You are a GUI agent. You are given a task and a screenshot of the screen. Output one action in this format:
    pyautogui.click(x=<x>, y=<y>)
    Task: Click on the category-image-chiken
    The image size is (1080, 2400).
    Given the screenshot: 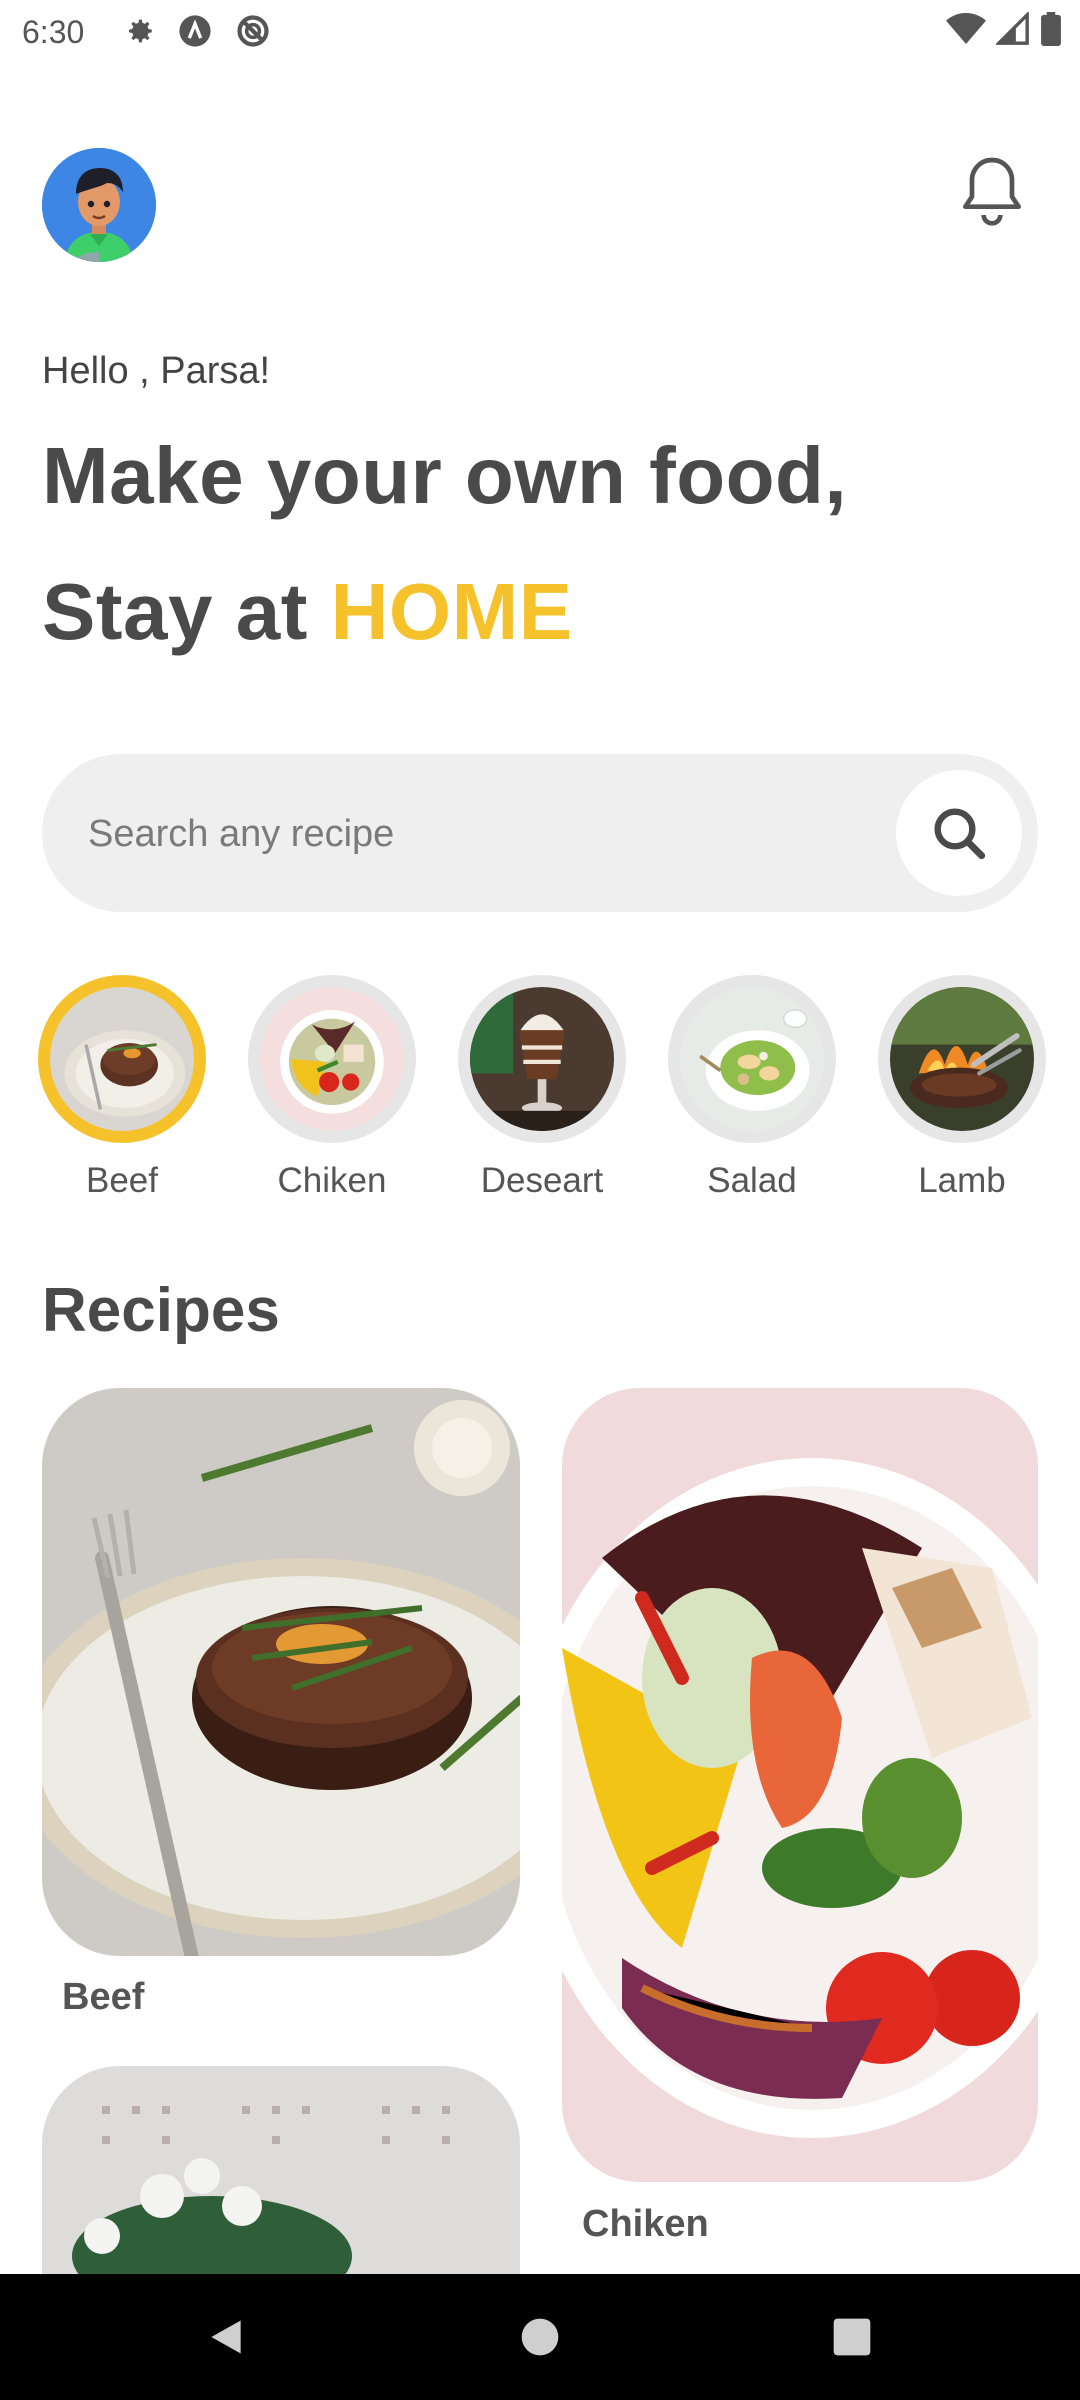 What is the action you would take?
    pyautogui.click(x=332, y=1059)
    